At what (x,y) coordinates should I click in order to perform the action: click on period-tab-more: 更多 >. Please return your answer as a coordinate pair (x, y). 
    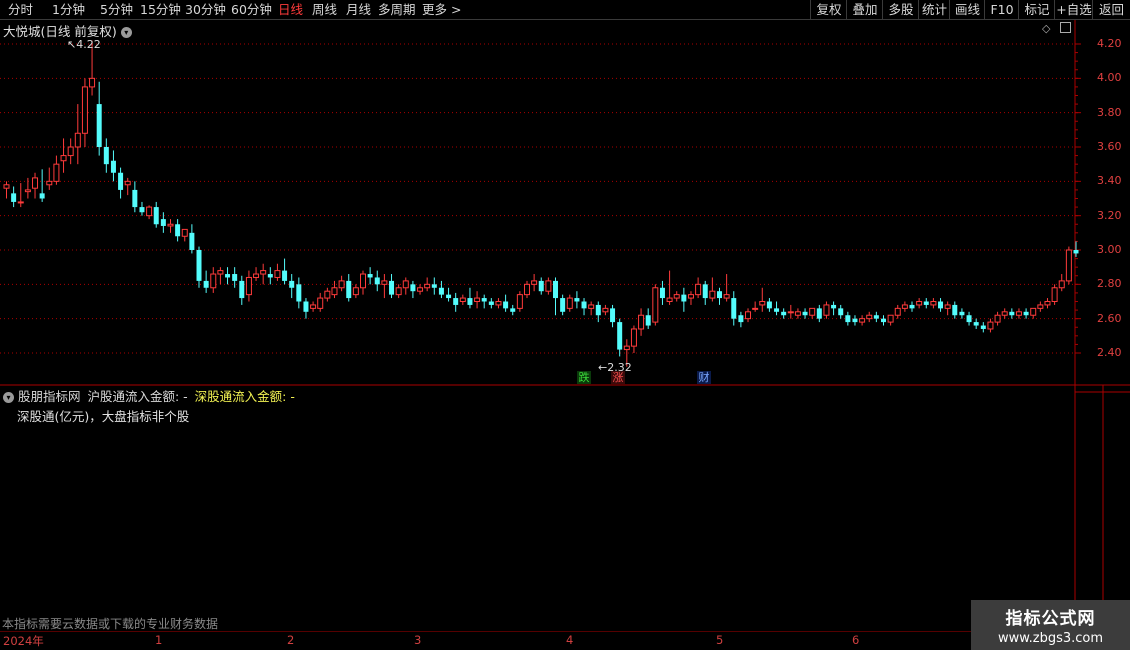
    Looking at the image, I should click on (441, 9).